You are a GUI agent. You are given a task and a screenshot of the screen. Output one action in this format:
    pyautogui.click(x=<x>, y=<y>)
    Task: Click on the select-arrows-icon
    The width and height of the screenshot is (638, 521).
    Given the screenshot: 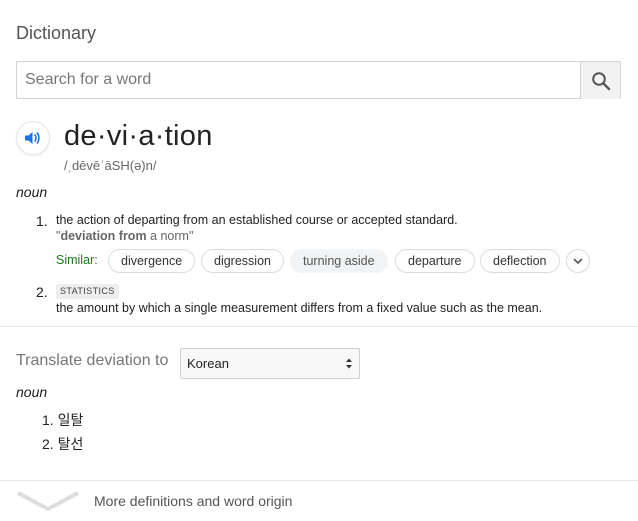 What is the action you would take?
    pyautogui.click(x=349, y=363)
    